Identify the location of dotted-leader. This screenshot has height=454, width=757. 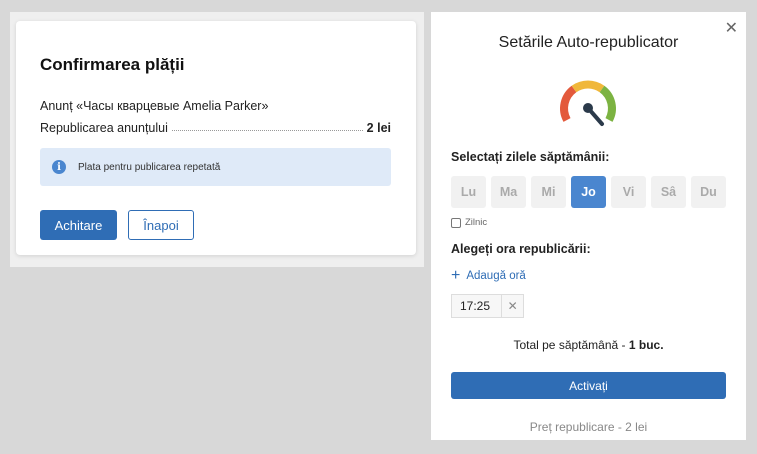
(267, 130).